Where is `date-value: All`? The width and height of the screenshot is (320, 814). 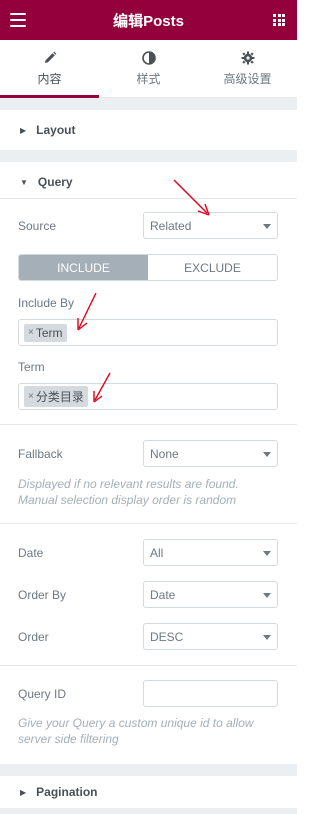
date-value: All is located at coordinates (157, 552).